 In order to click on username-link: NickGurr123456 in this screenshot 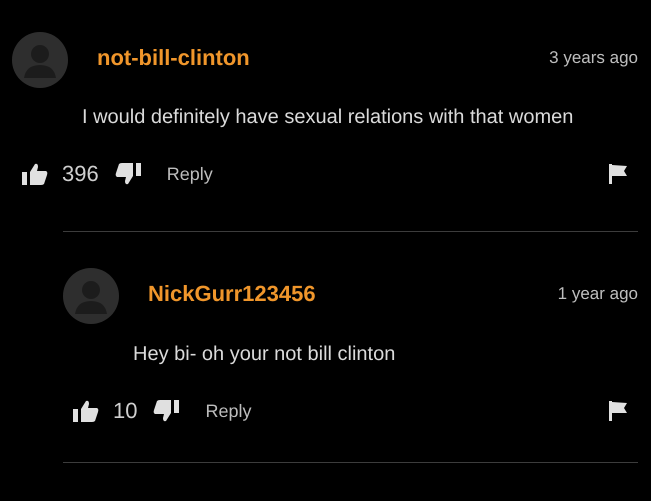, I will do `click(232, 296)`.